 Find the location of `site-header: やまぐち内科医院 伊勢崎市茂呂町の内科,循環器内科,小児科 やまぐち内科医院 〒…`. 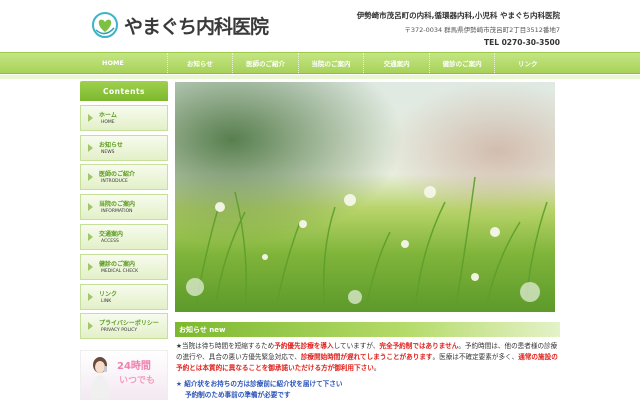

site-header: やまぐち内科医院 伊勢崎市茂呂町の内科,循環器内科,小児科 やまぐち内科医院 〒… is located at coordinates (320, 26).